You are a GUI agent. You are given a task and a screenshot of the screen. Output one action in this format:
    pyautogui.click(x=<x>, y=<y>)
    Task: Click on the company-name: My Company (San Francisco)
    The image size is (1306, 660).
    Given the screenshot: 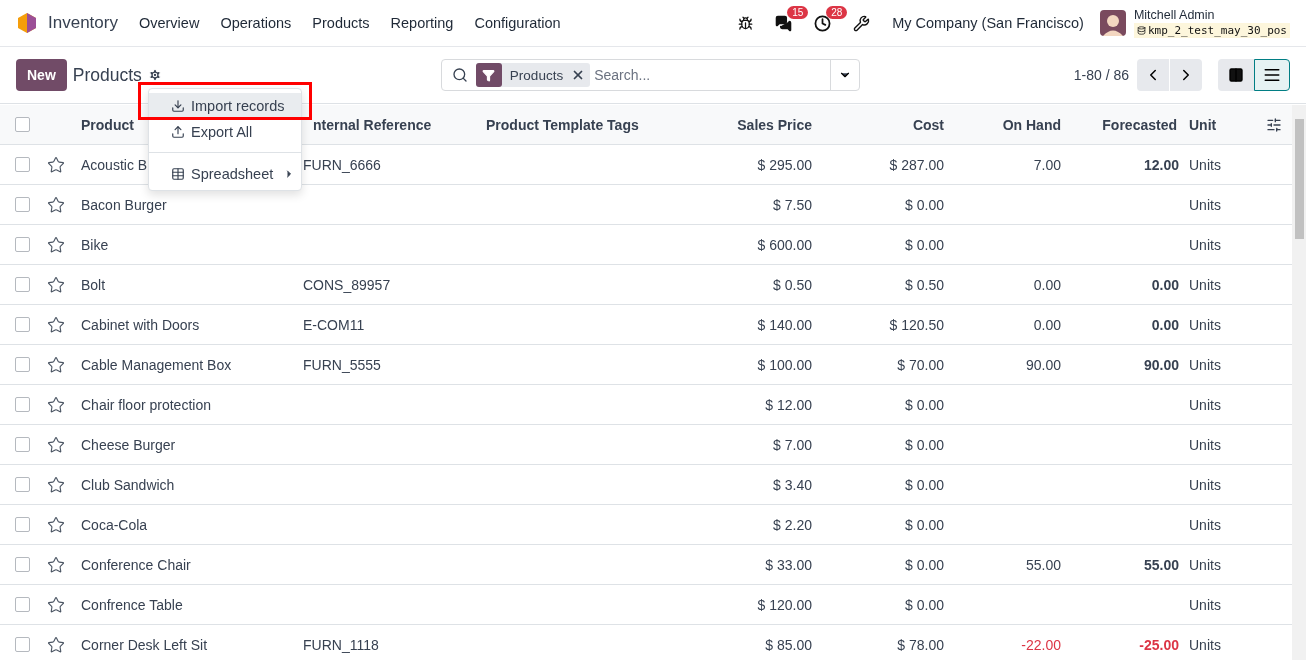 What is the action you would take?
    pyautogui.click(x=988, y=23)
    